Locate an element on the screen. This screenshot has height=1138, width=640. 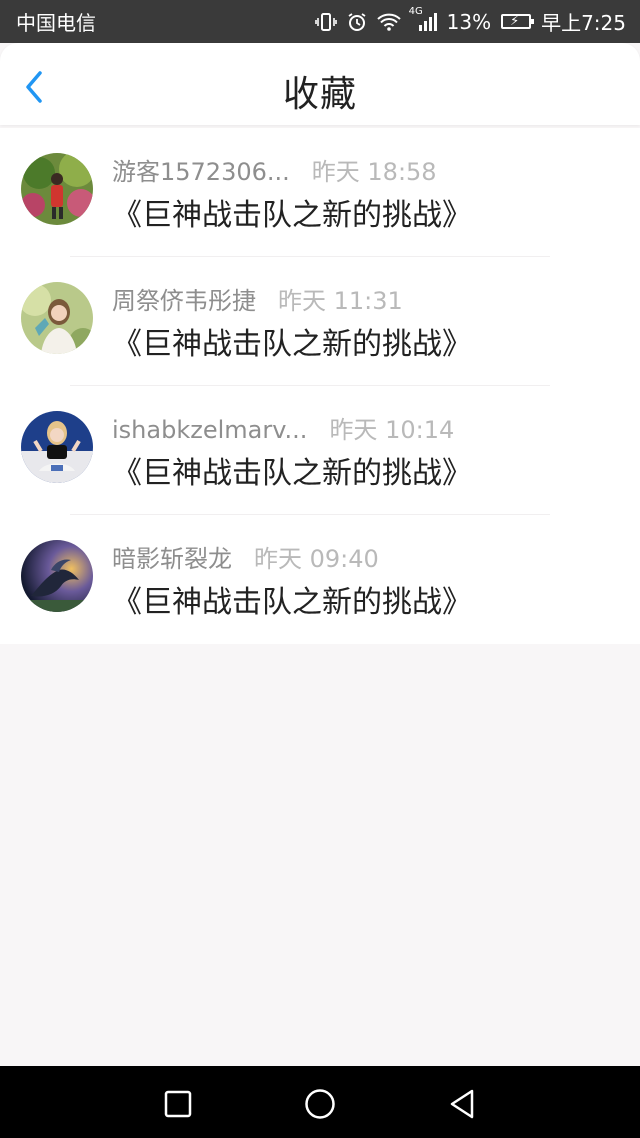
timestamp: 昨天 10:14 is located at coordinates (392, 430).